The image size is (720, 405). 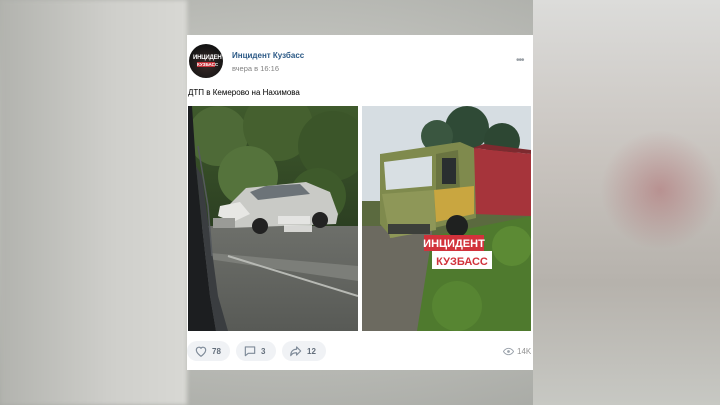 I want to click on like-button: 78, so click(x=208, y=351).